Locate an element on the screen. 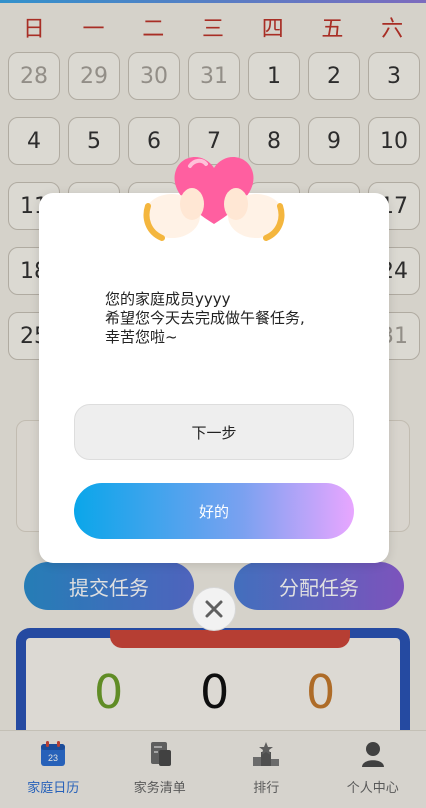 The image size is (426, 808). dialog-message: 您的家庭成员yyyy 希望您今天去完成做午餐任务, 幸苦您啦~ is located at coordinates (240, 318).